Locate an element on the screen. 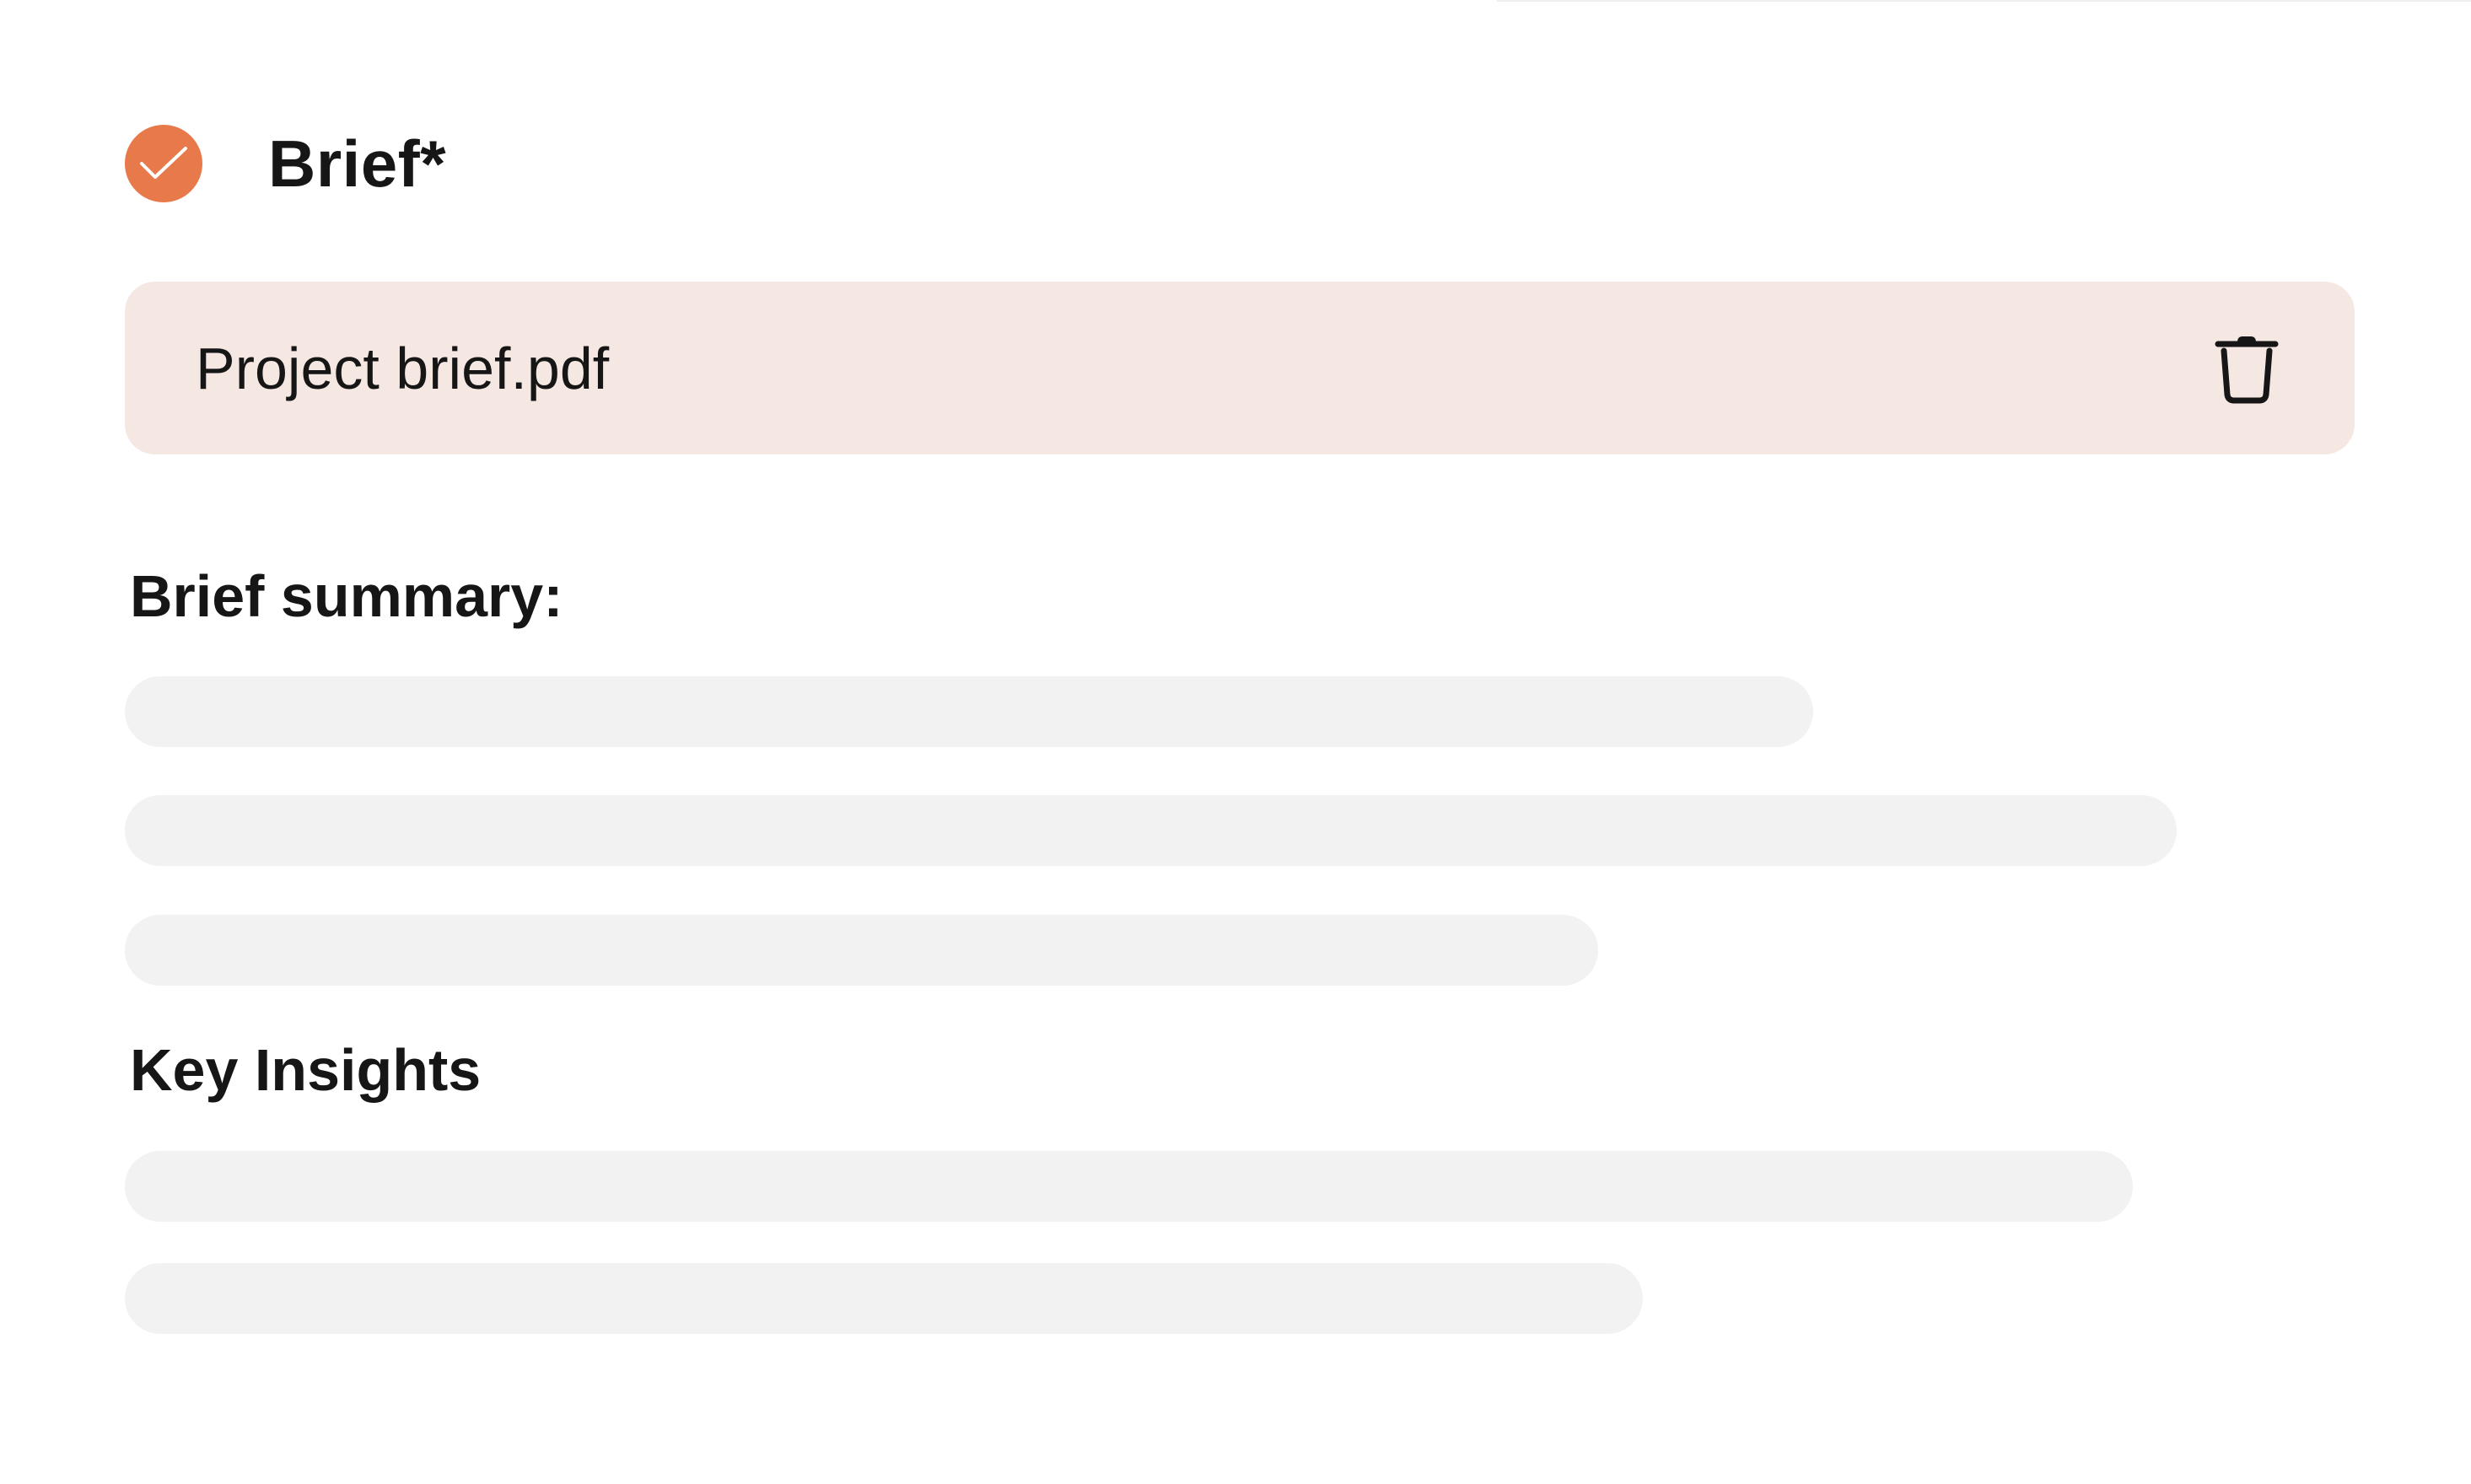 Image resolution: width=2471 pixels, height=1484 pixels. check-circle-icon is located at coordinates (163, 163).